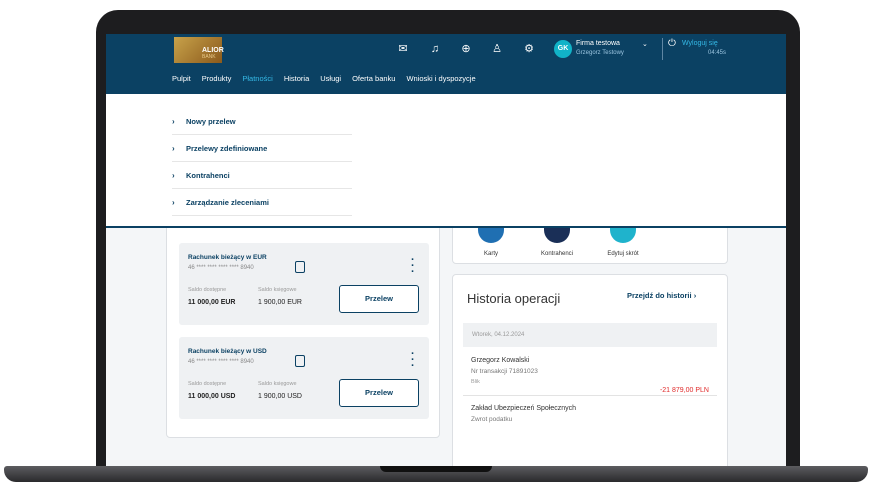 This screenshot has height=486, width=872. I want to click on shortcut-label: Edytuj skrót, so click(623, 254).